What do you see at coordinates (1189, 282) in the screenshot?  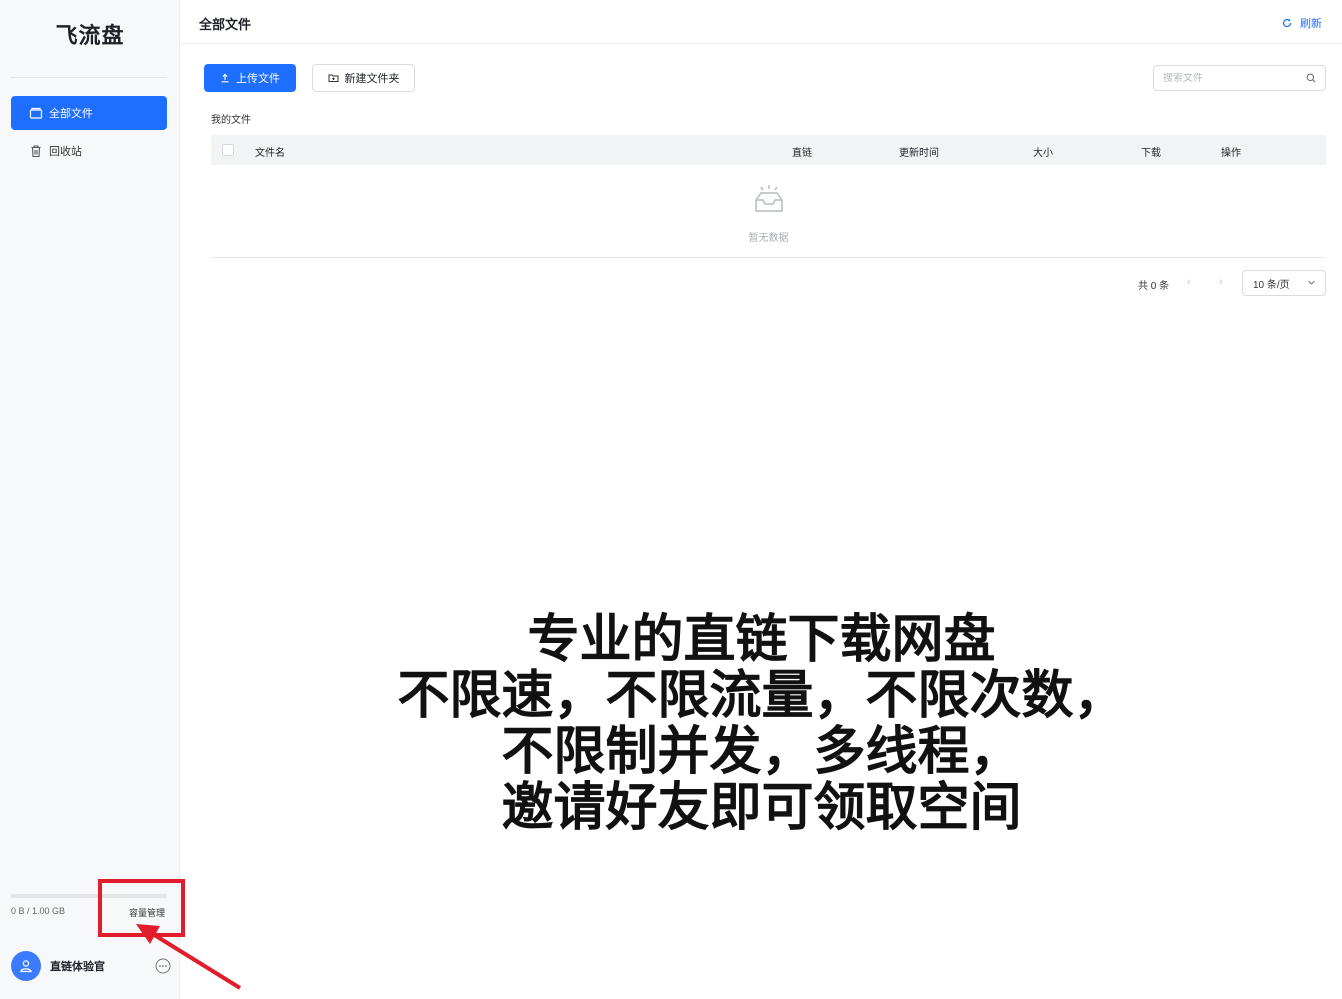 I see `prev-page-button: ‹` at bounding box center [1189, 282].